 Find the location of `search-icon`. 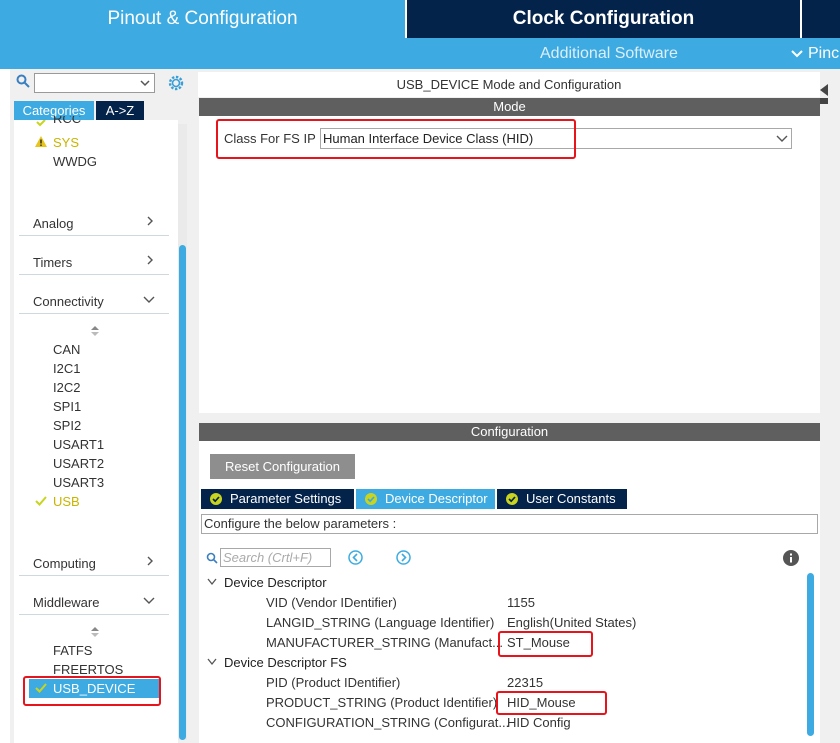

search-icon is located at coordinates (23, 81).